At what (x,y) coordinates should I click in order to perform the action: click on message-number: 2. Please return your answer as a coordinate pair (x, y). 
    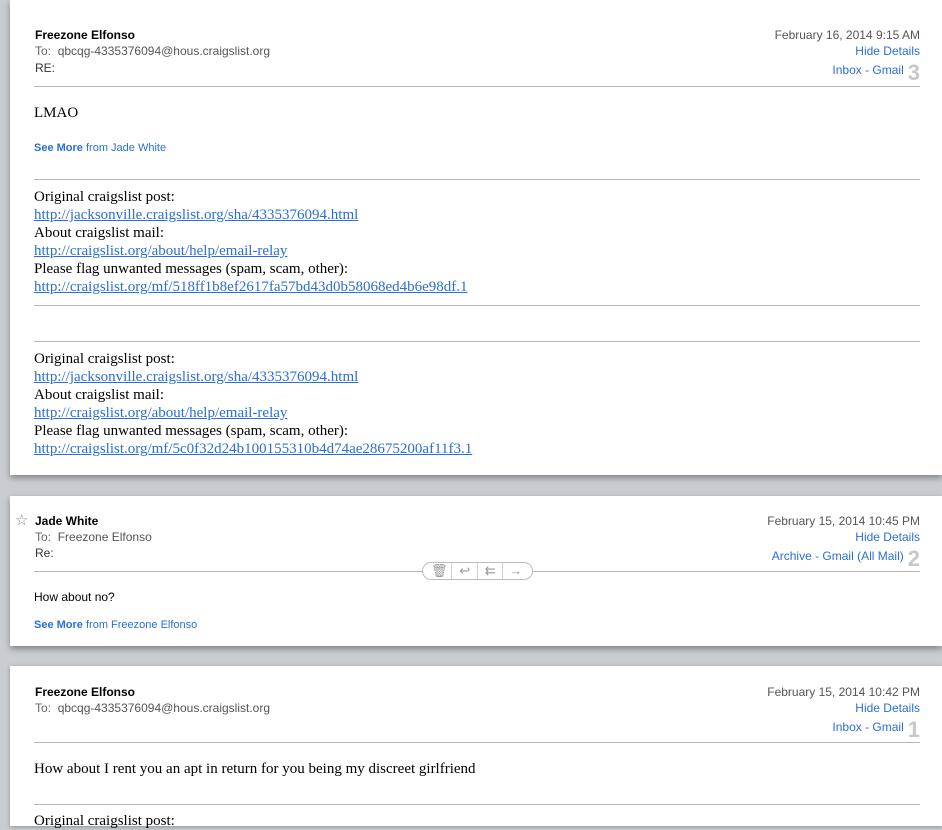
    Looking at the image, I should click on (913, 558).